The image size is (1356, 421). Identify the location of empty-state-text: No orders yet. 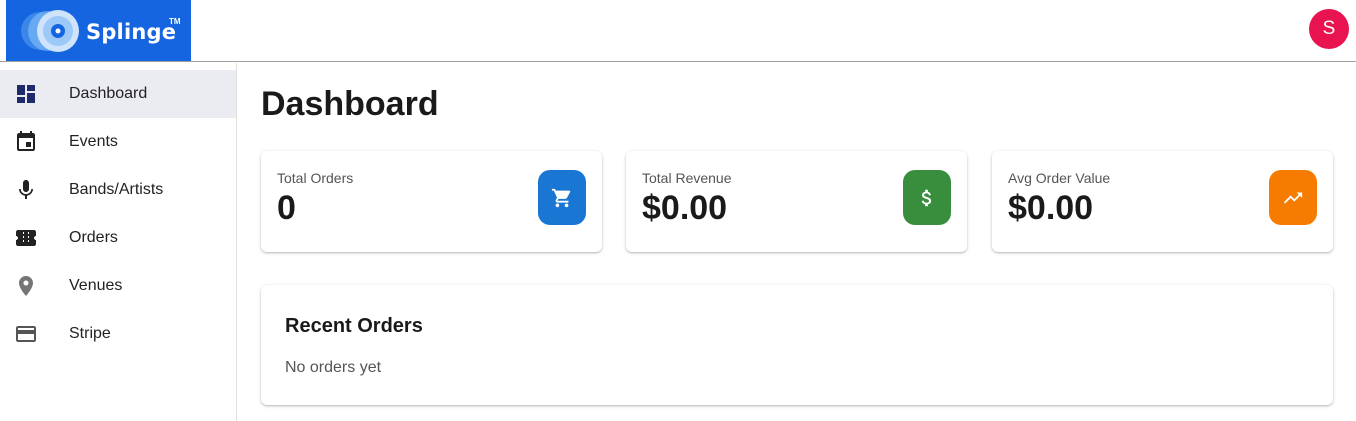
(333, 367).